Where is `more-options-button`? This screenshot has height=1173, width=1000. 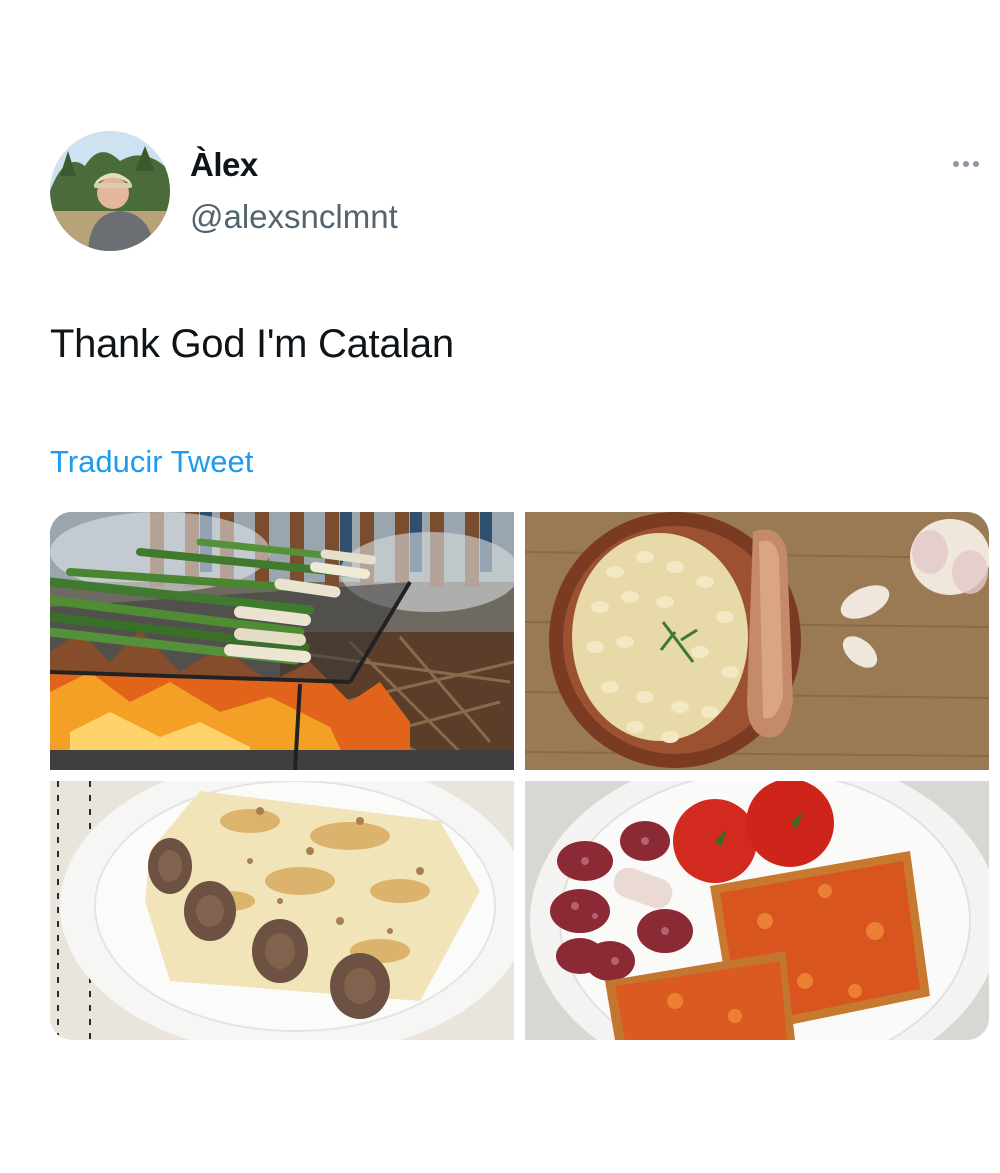 more-options-button is located at coordinates (966, 164).